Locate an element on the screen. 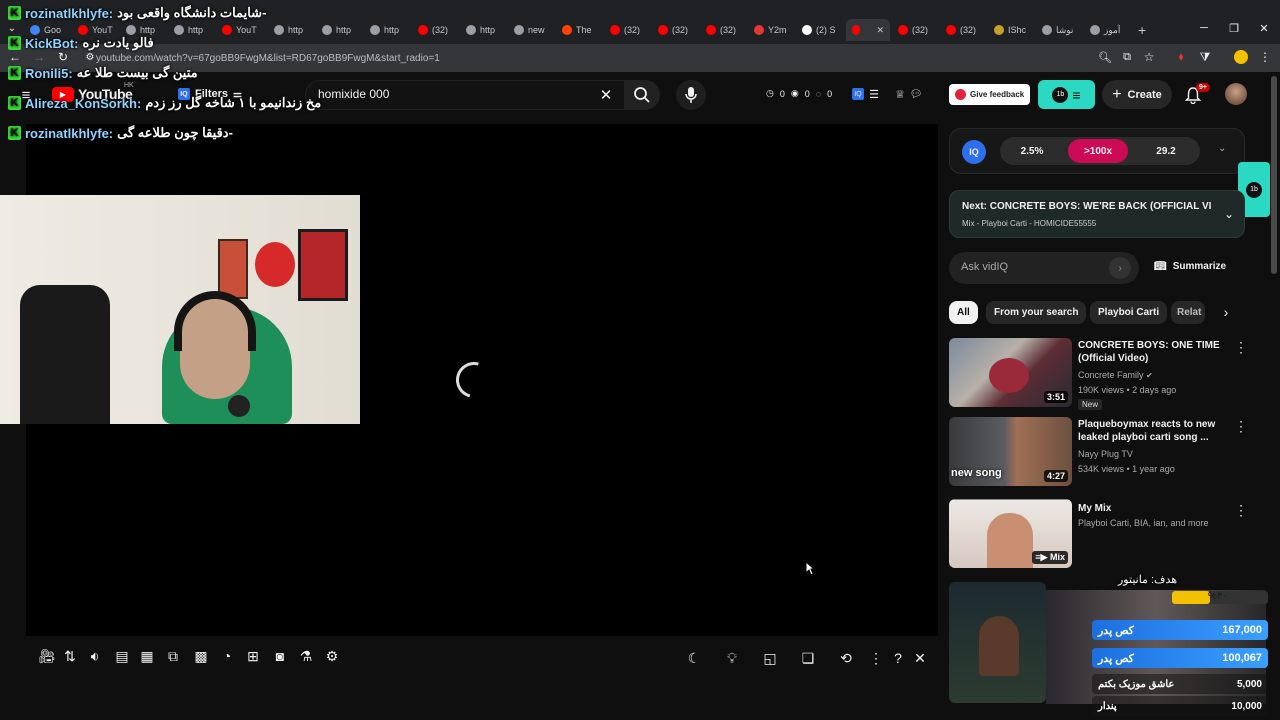 The height and width of the screenshot is (720, 1280). video-thumbnail-1: 3:51 is located at coordinates (1010, 372).